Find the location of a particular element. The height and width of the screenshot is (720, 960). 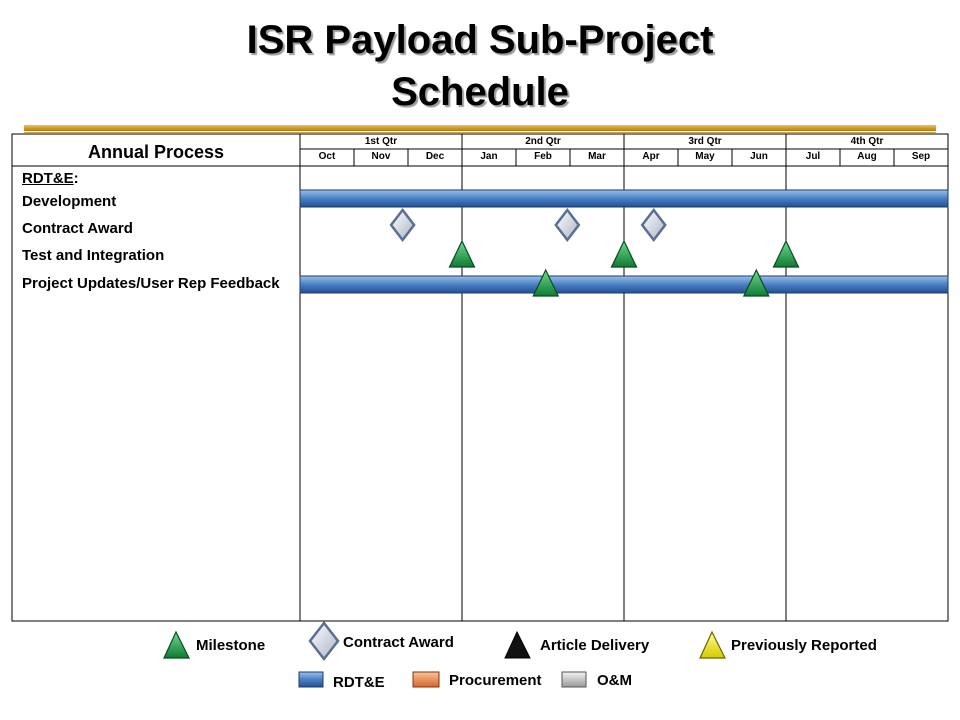

row-label-project-updates: Project Updates/User Rep Feedback is located at coordinates (151, 283).